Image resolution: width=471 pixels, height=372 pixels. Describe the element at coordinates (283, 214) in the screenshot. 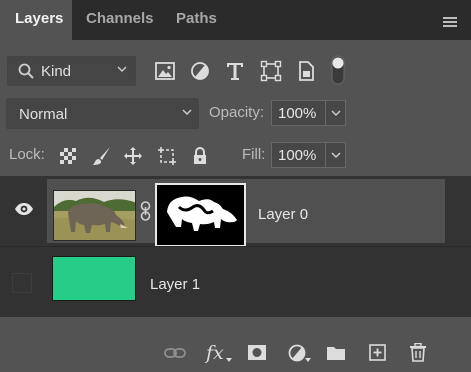

I see `layer-0-name: Layer 0` at that location.